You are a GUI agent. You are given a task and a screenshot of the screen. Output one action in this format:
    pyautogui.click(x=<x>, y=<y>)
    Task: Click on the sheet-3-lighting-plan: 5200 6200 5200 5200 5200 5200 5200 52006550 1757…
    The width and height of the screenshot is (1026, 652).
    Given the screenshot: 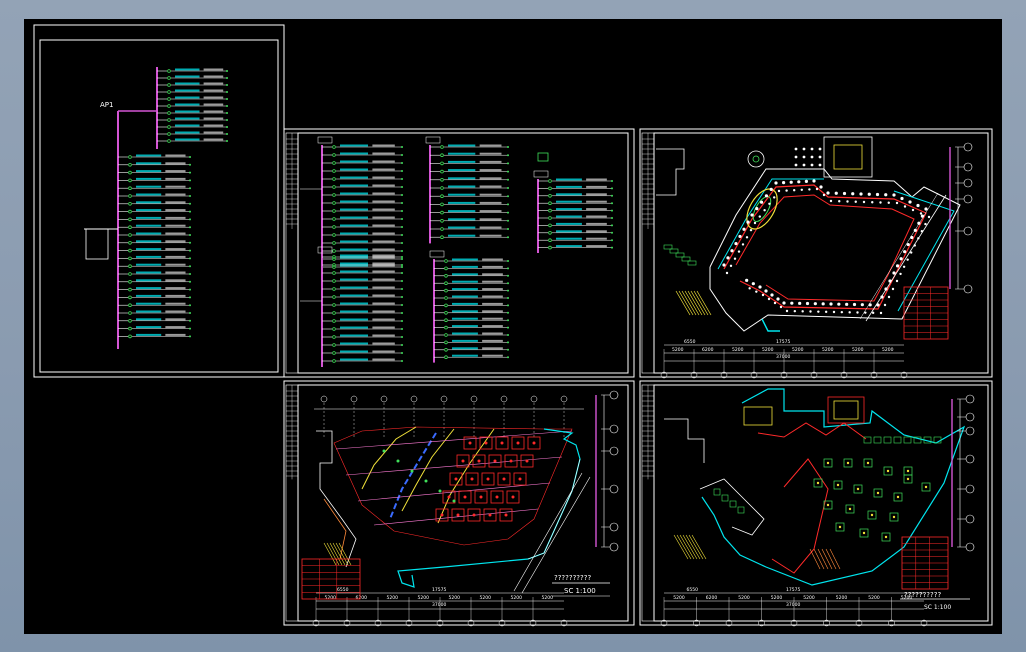 What is the action you would take?
    pyautogui.click(x=816, y=253)
    